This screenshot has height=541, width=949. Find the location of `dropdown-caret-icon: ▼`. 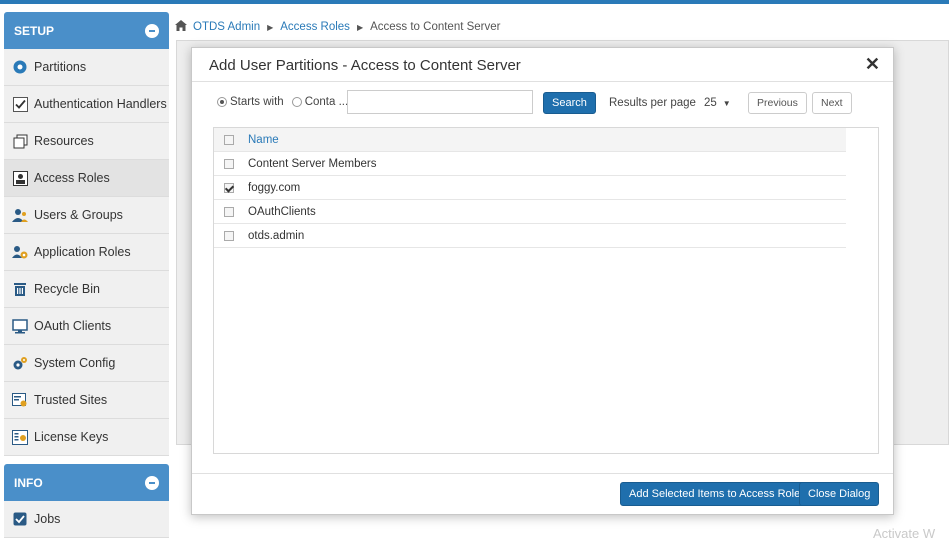

dropdown-caret-icon: ▼ is located at coordinates (726, 103).